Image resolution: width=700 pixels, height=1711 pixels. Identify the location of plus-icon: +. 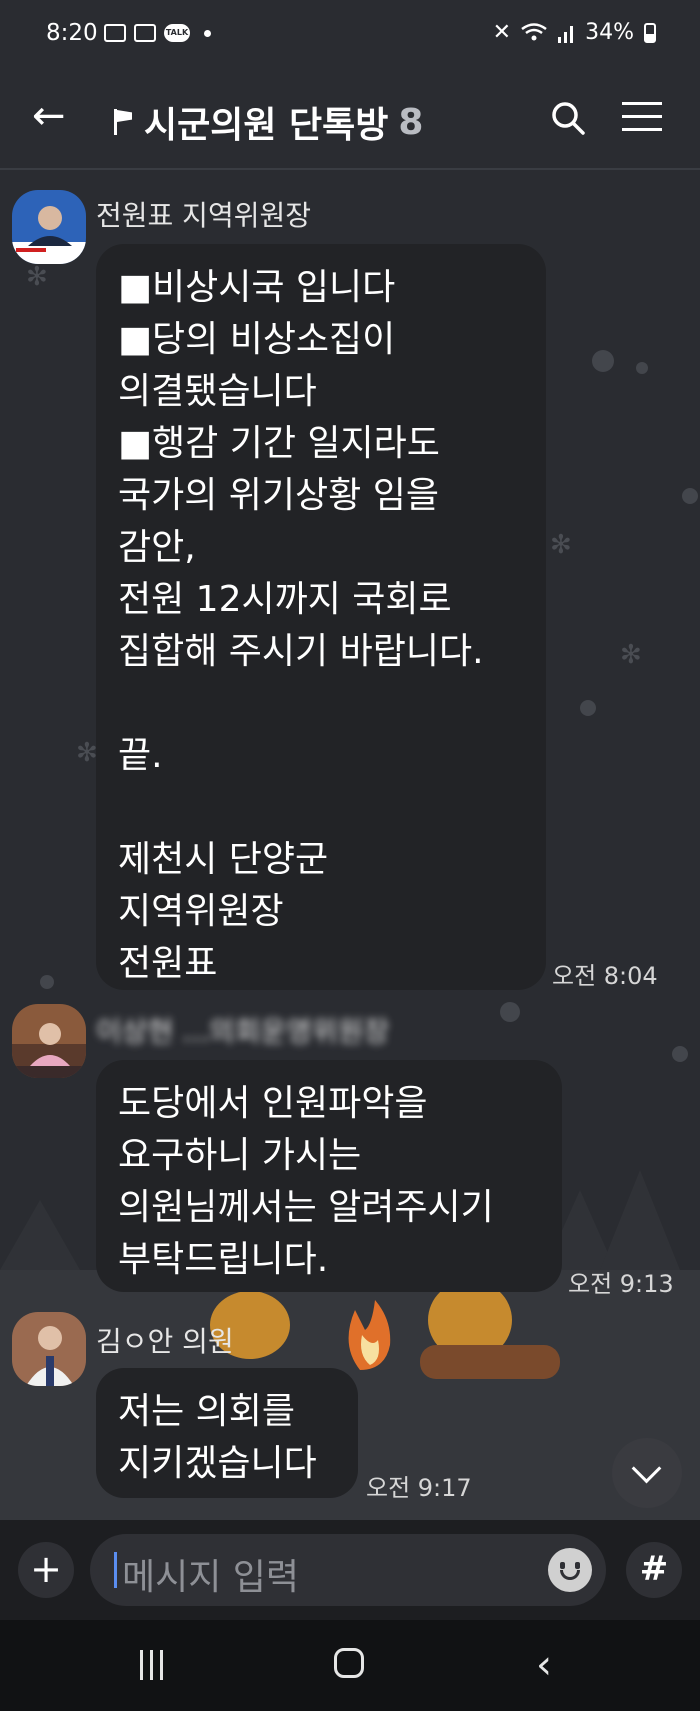
(46, 1570).